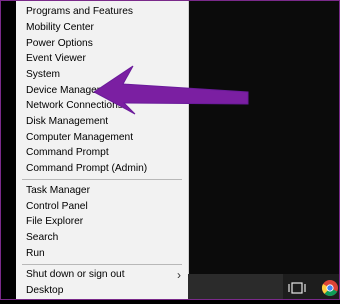 The image size is (340, 304). I want to click on menu-item-programs-and-features: Programs and Features, so click(102, 12).